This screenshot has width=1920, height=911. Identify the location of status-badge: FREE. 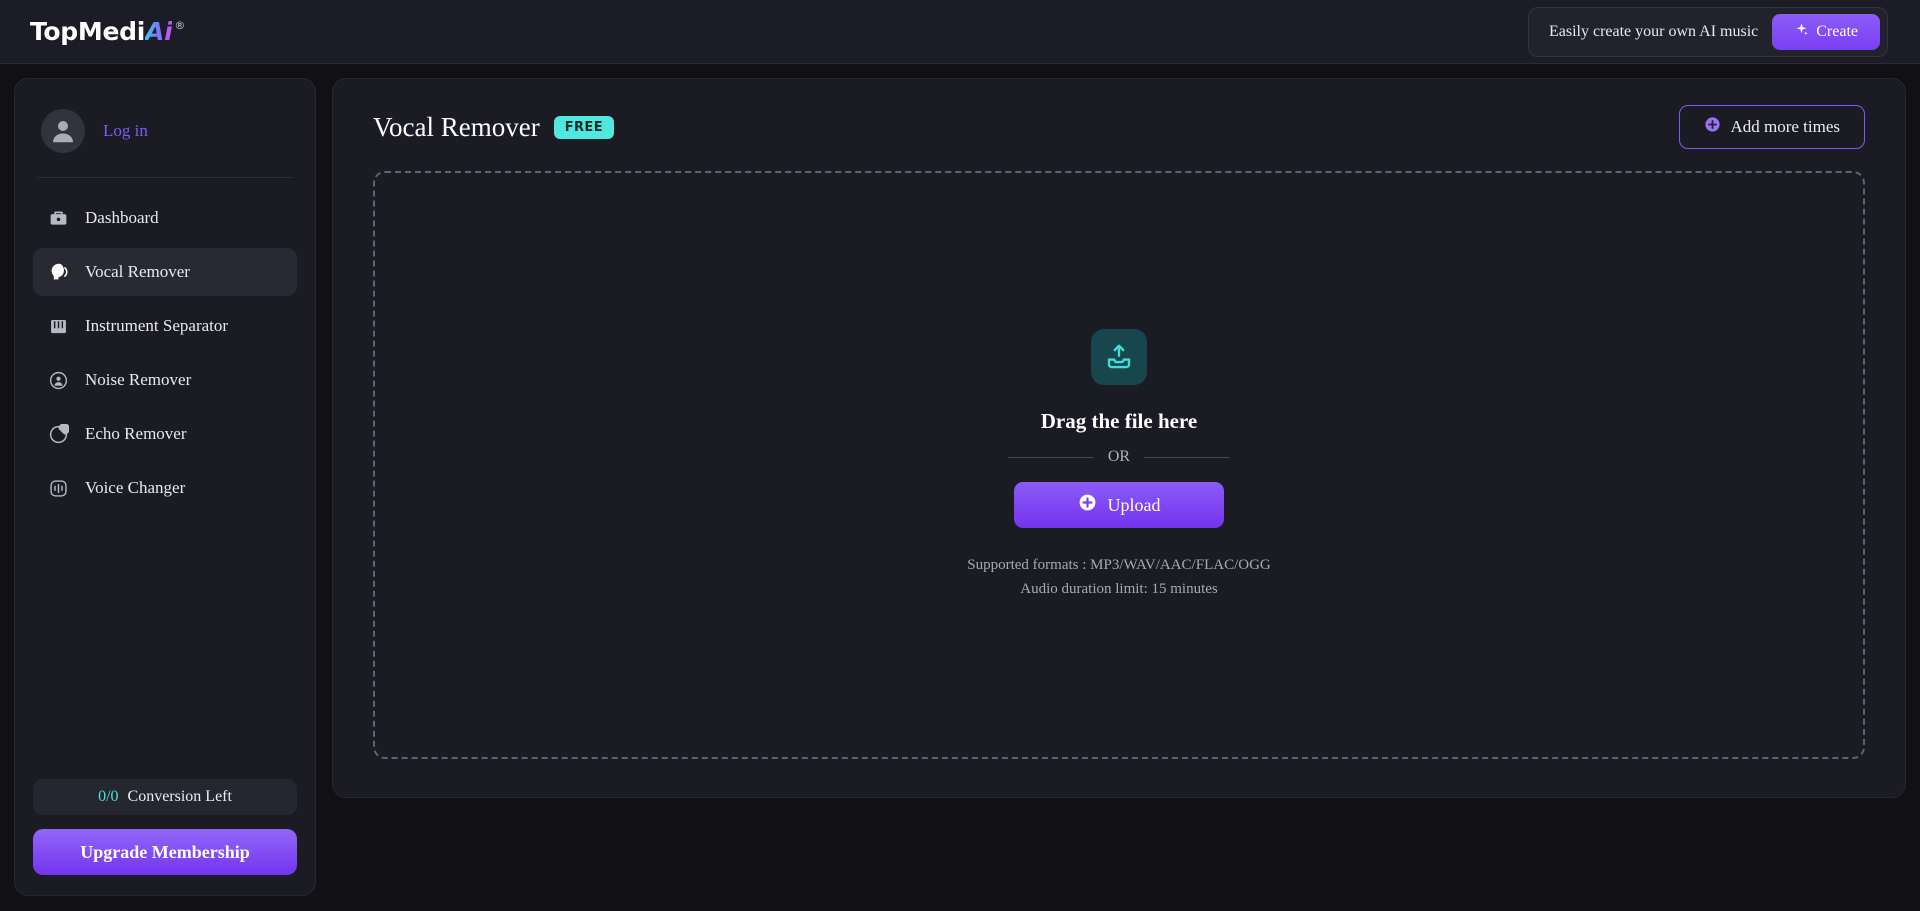
(583, 127).